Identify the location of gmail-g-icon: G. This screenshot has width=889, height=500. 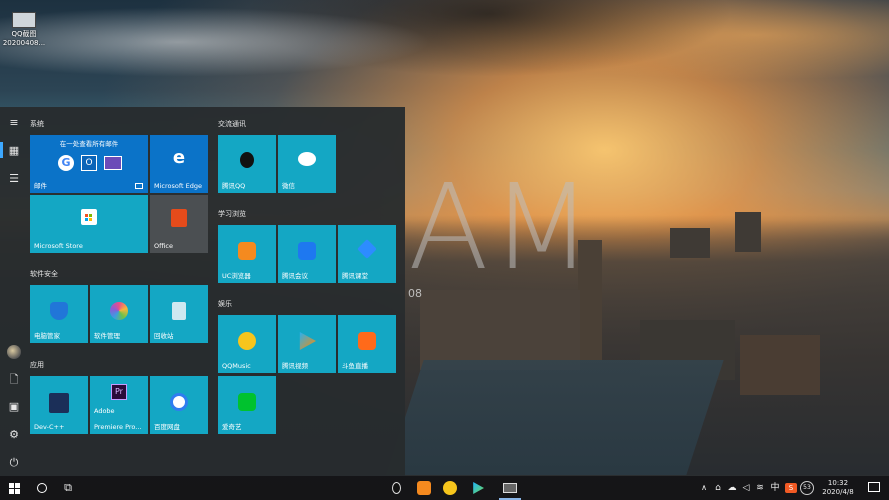
(66, 163).